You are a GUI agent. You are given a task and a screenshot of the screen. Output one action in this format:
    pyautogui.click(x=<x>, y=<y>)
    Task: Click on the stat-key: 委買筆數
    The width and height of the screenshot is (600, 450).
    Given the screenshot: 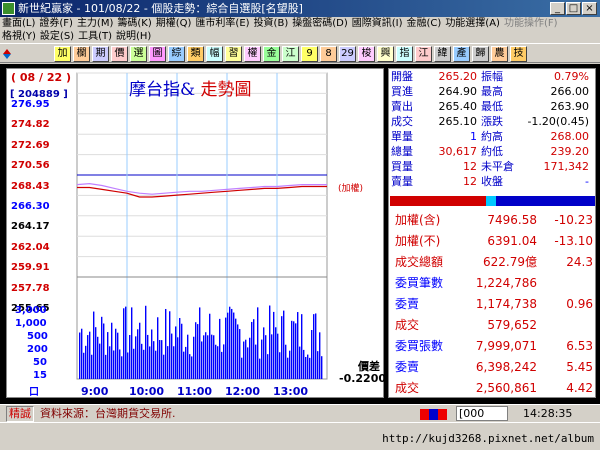 What is the action you would take?
    pyautogui.click(x=419, y=283)
    